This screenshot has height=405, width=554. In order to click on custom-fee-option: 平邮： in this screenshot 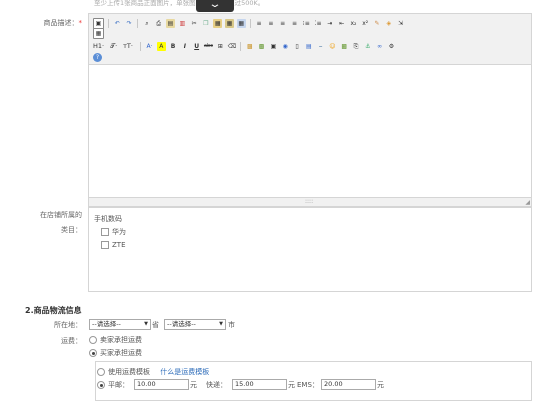, I will do `click(113, 385)`.